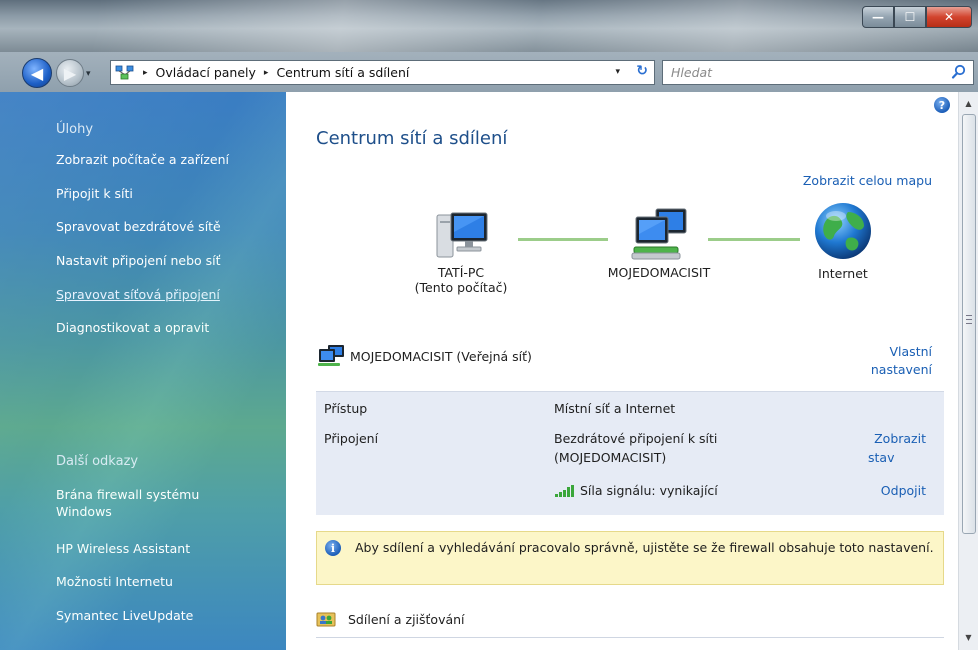 Image resolution: width=978 pixels, height=650 pixels. I want to click on map-node-network: MOJEDOMACISIT, so click(659, 243).